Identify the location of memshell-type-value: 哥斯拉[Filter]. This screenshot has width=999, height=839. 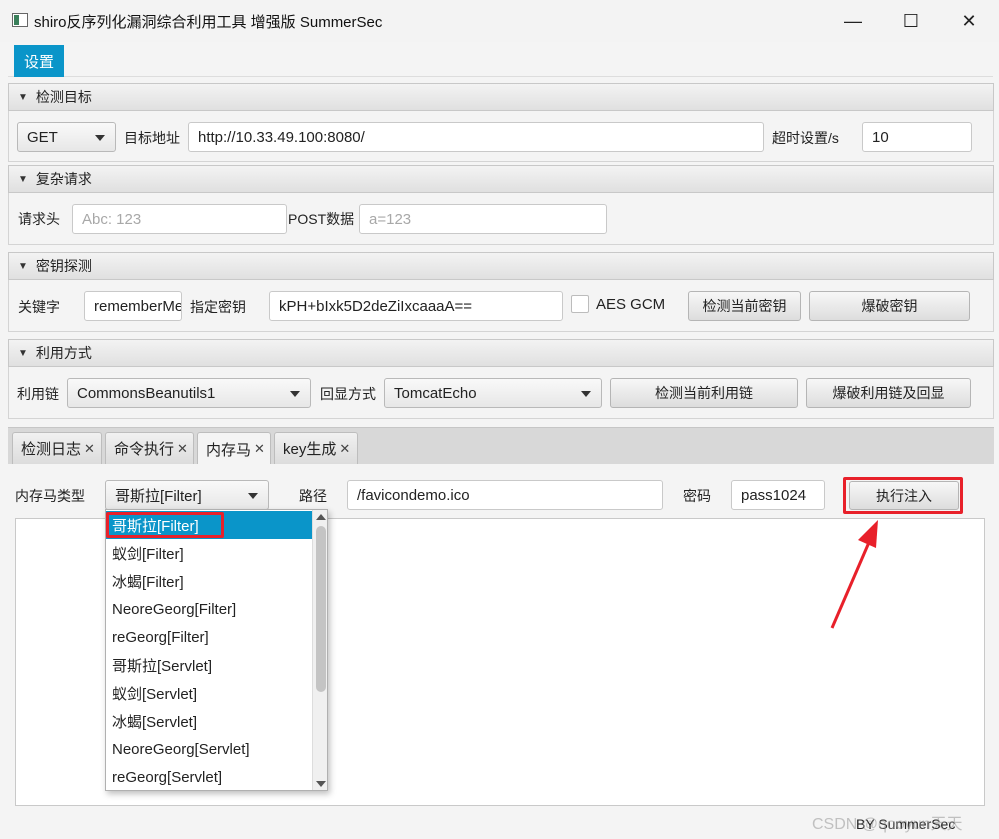
(158, 496).